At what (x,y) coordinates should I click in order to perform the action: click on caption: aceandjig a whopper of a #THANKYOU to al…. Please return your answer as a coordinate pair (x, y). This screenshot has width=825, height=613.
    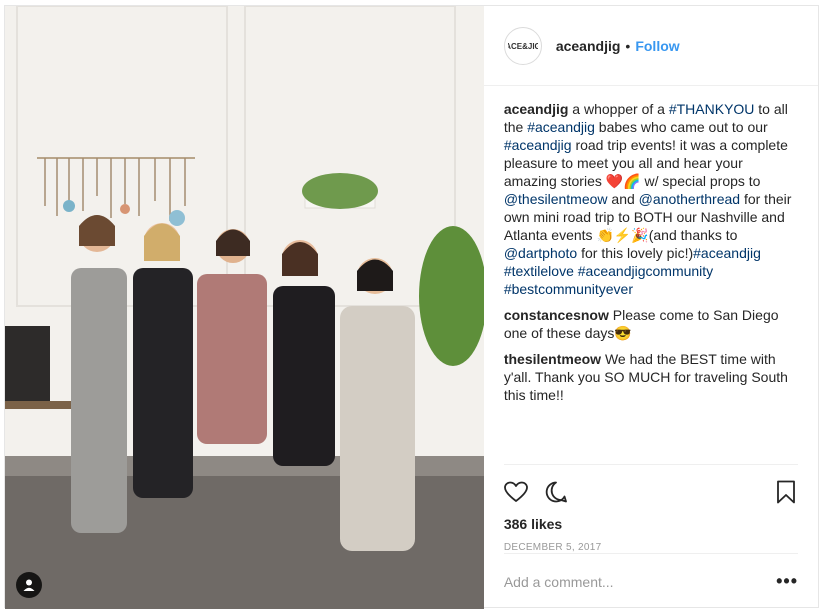
    Looking at the image, I should click on (651, 199).